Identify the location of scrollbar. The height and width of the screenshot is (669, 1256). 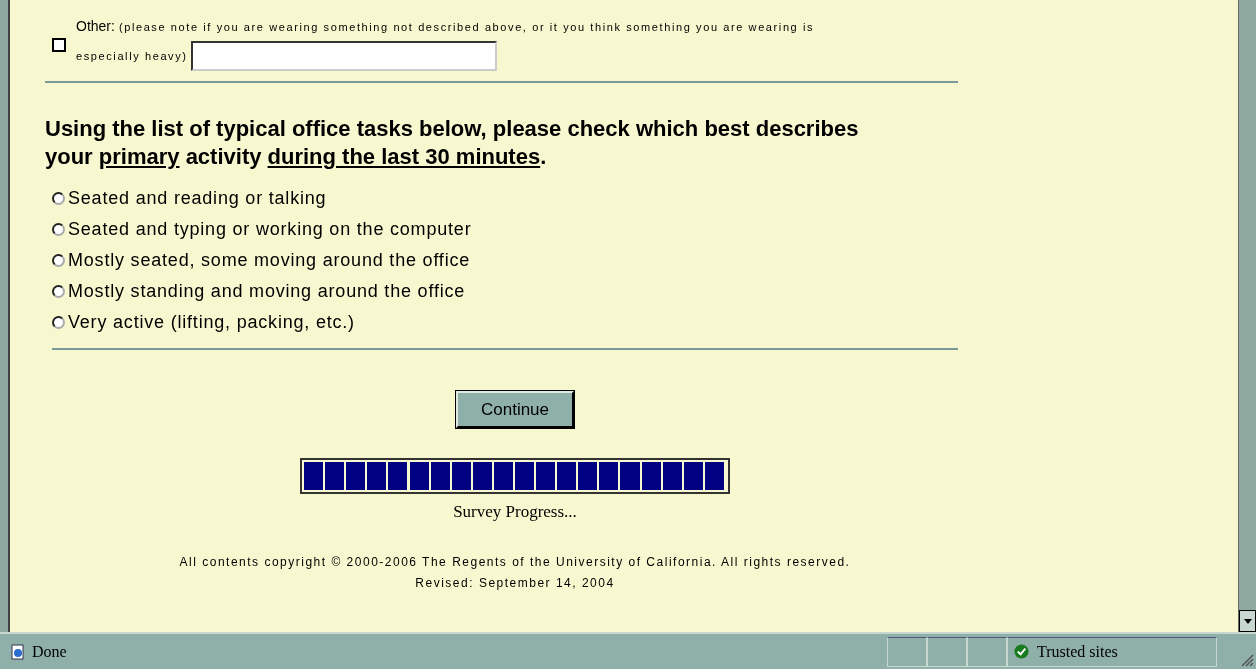
(1247, 316).